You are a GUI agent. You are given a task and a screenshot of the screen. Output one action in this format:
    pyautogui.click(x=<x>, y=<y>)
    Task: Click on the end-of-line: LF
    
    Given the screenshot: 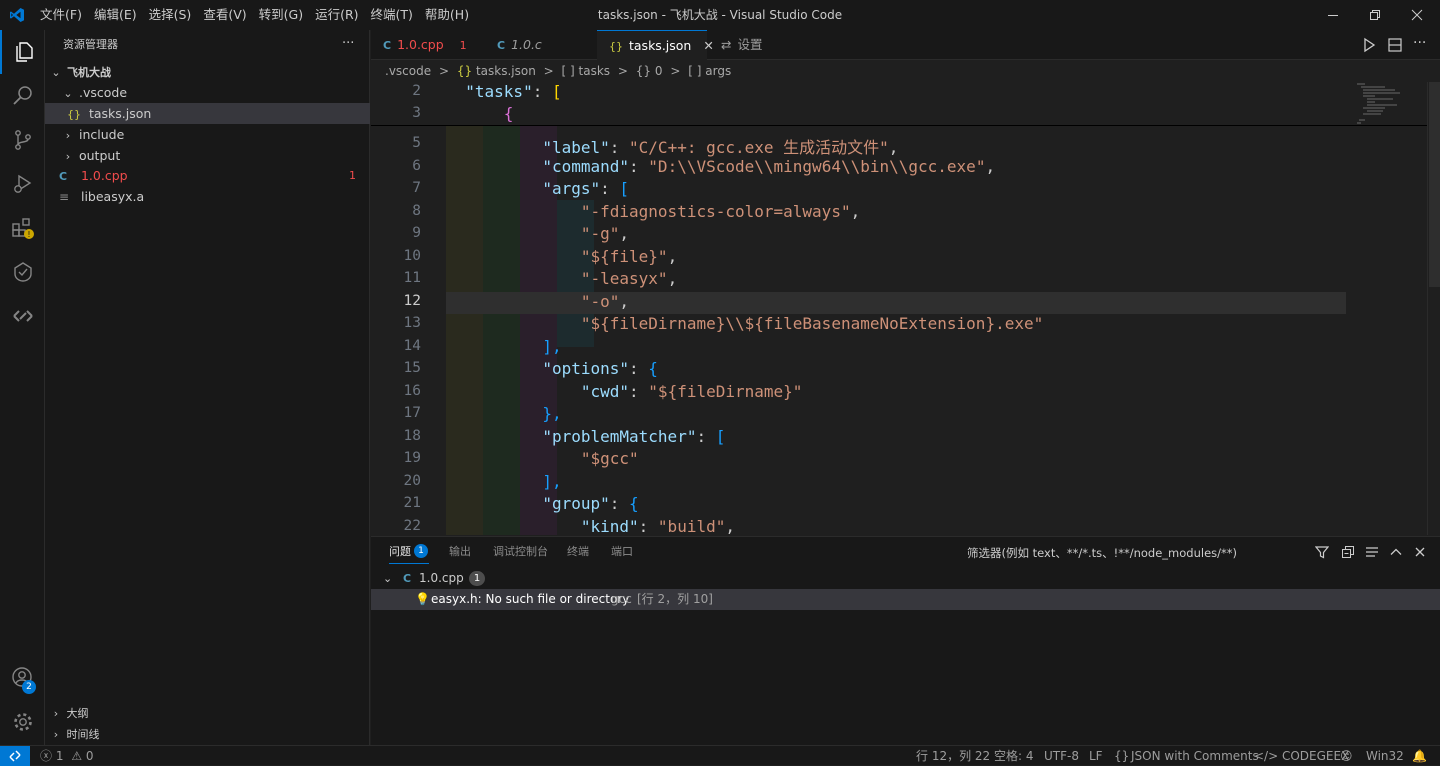 What is the action you would take?
    pyautogui.click(x=1096, y=756)
    